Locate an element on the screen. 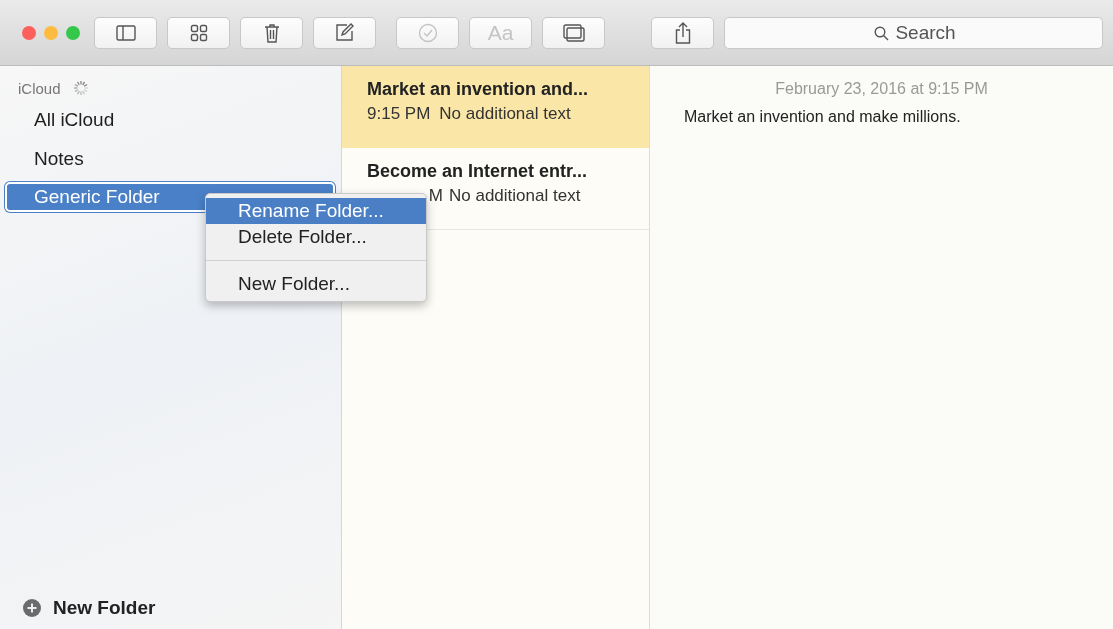  sidebar-icon is located at coordinates (125, 32).